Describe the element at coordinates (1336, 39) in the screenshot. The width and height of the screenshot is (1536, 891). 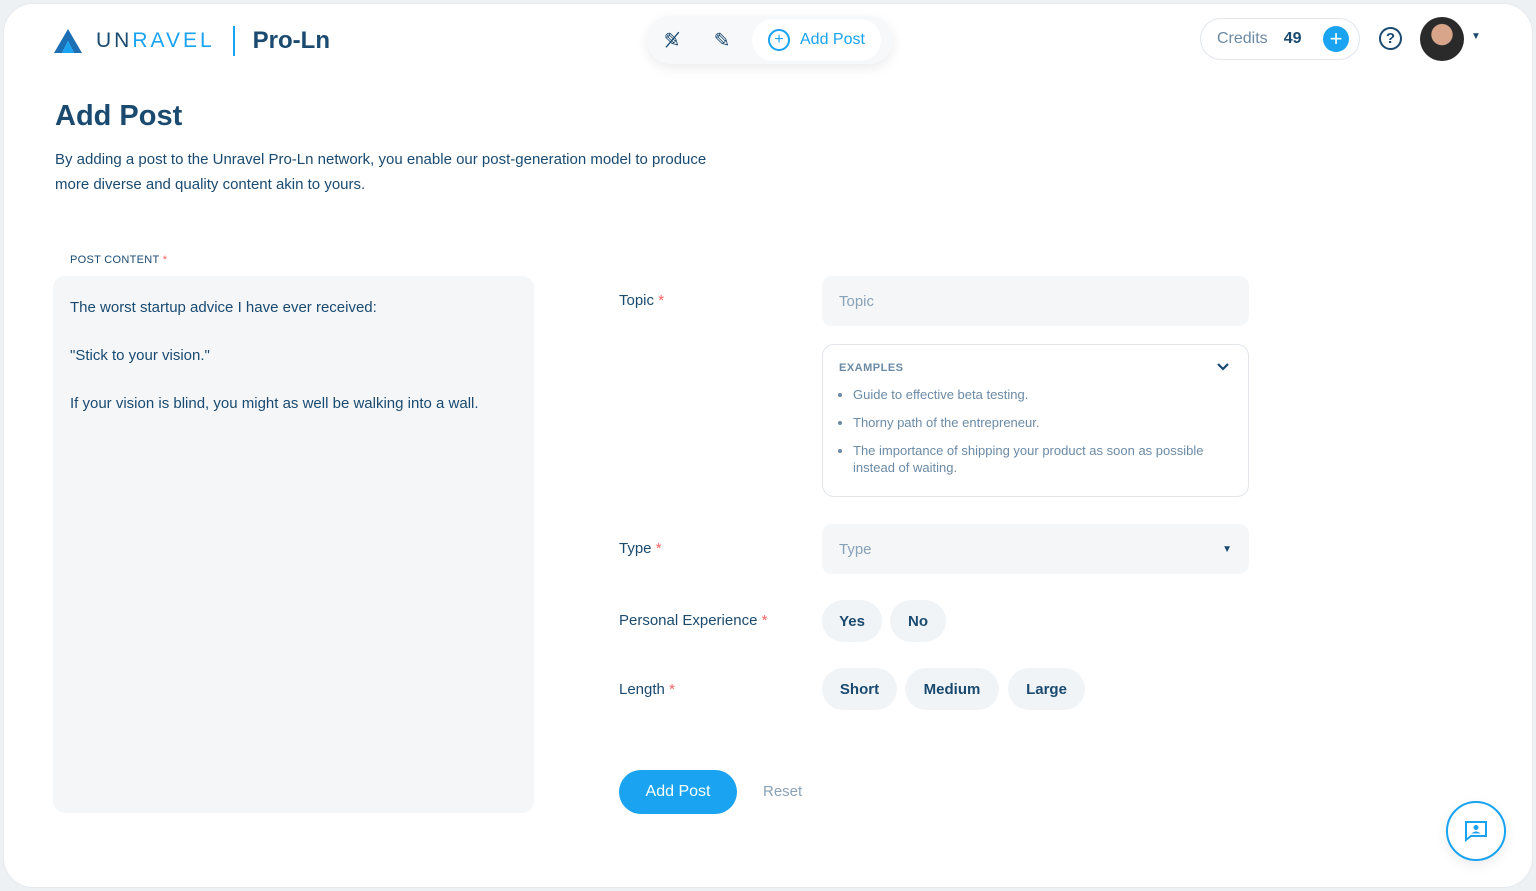
I see `add-credits-button: +` at that location.